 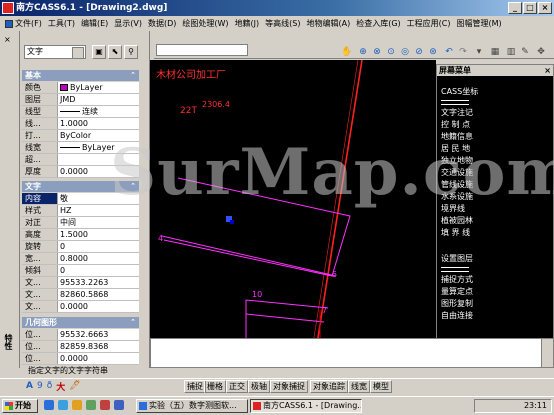 What do you see at coordinates (68, 222) in the screenshot?
I see `property-value: 中间` at bounding box center [68, 222].